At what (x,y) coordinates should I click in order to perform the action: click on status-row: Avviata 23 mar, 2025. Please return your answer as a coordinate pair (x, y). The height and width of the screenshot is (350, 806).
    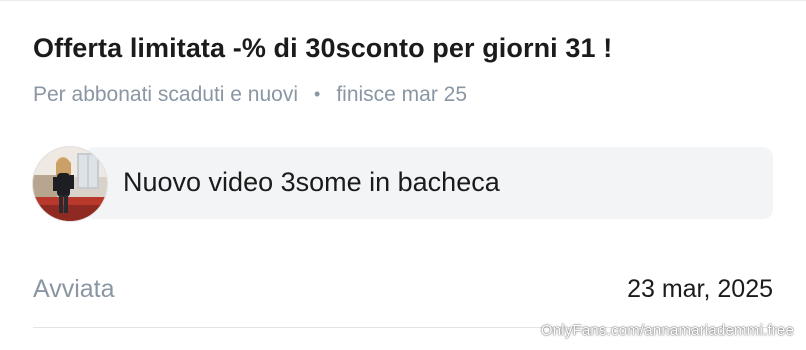
    Looking at the image, I should click on (403, 289).